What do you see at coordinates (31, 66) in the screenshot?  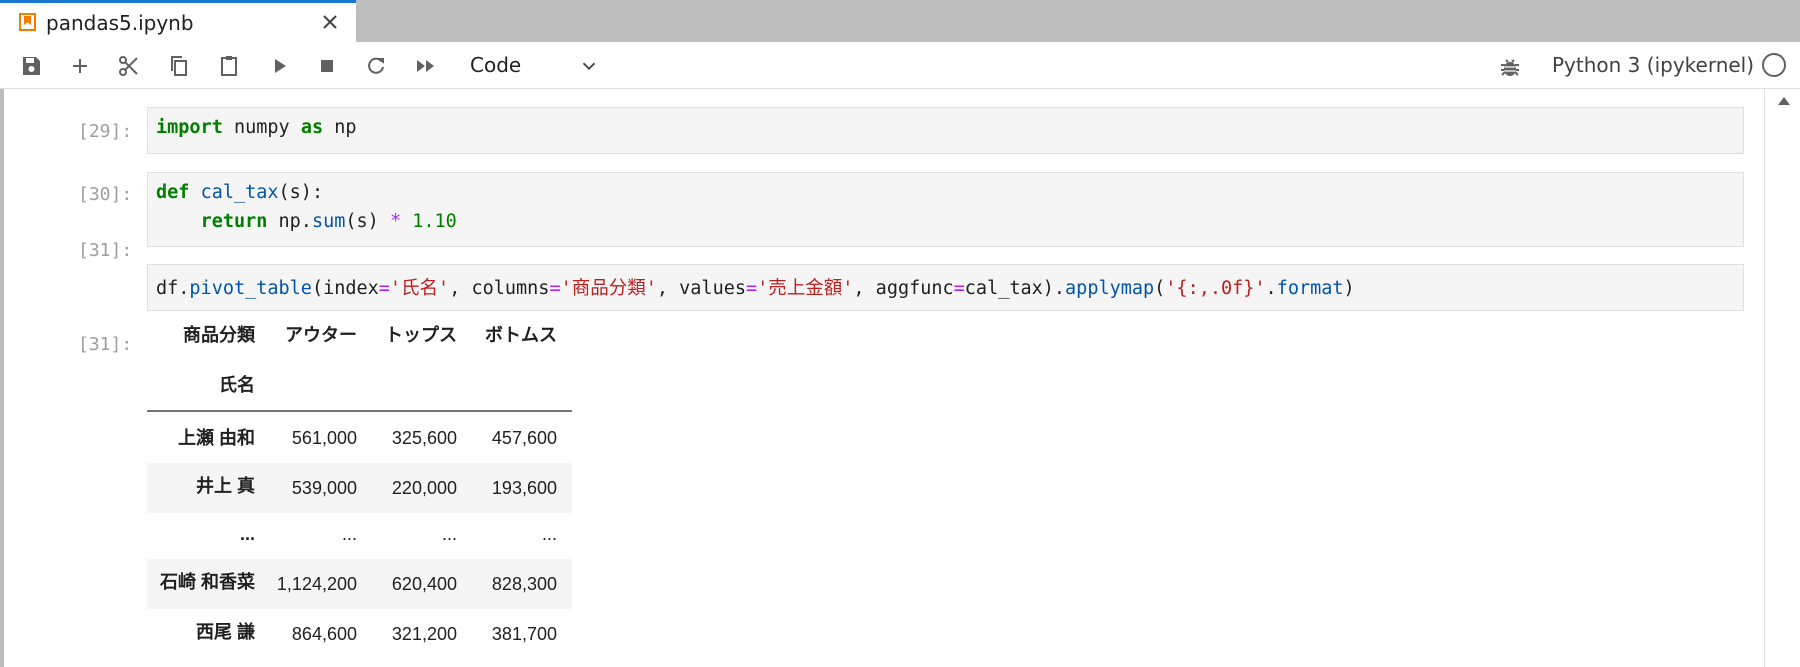 I see `save-button` at bounding box center [31, 66].